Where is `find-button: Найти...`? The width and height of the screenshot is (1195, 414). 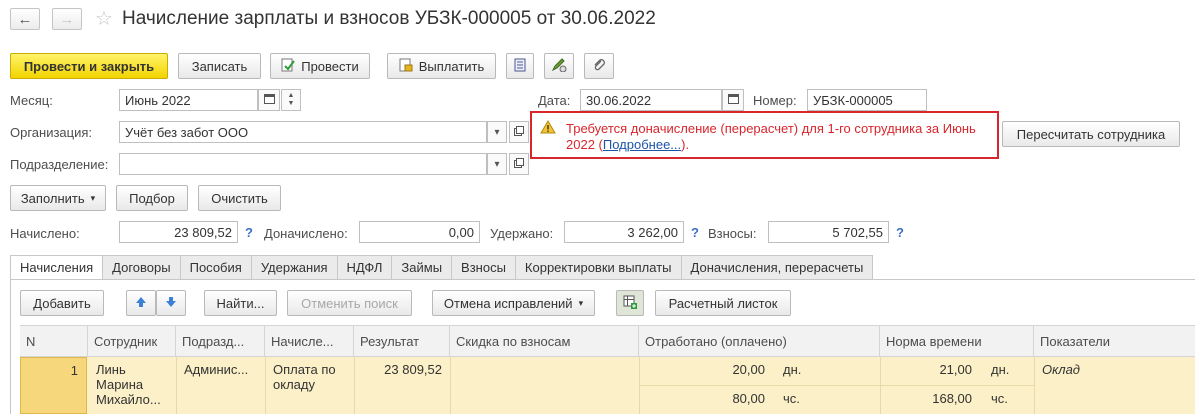 find-button: Найти... is located at coordinates (240, 303).